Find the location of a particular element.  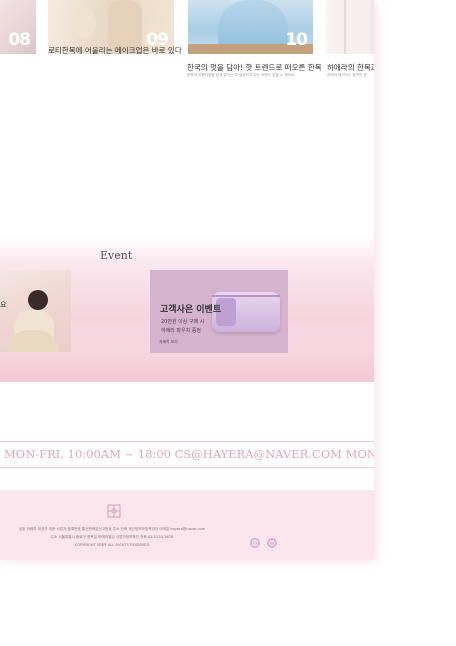

caption-10: 한국의 멋을 담아! 핫 트렌드로 떠오른 한복 is located at coordinates (254, 67).